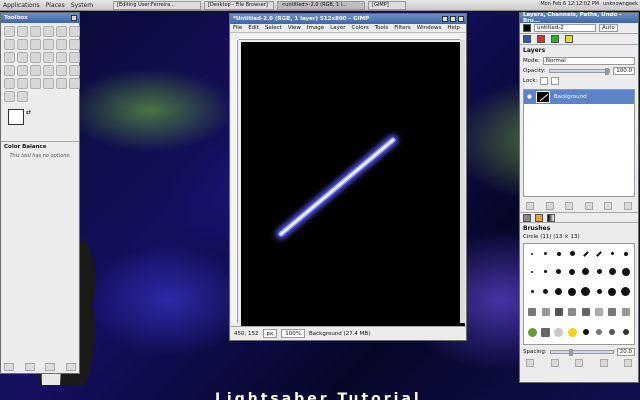 The width and height of the screenshot is (640, 400). I want to click on delete-layer-icon, so click(627, 206).